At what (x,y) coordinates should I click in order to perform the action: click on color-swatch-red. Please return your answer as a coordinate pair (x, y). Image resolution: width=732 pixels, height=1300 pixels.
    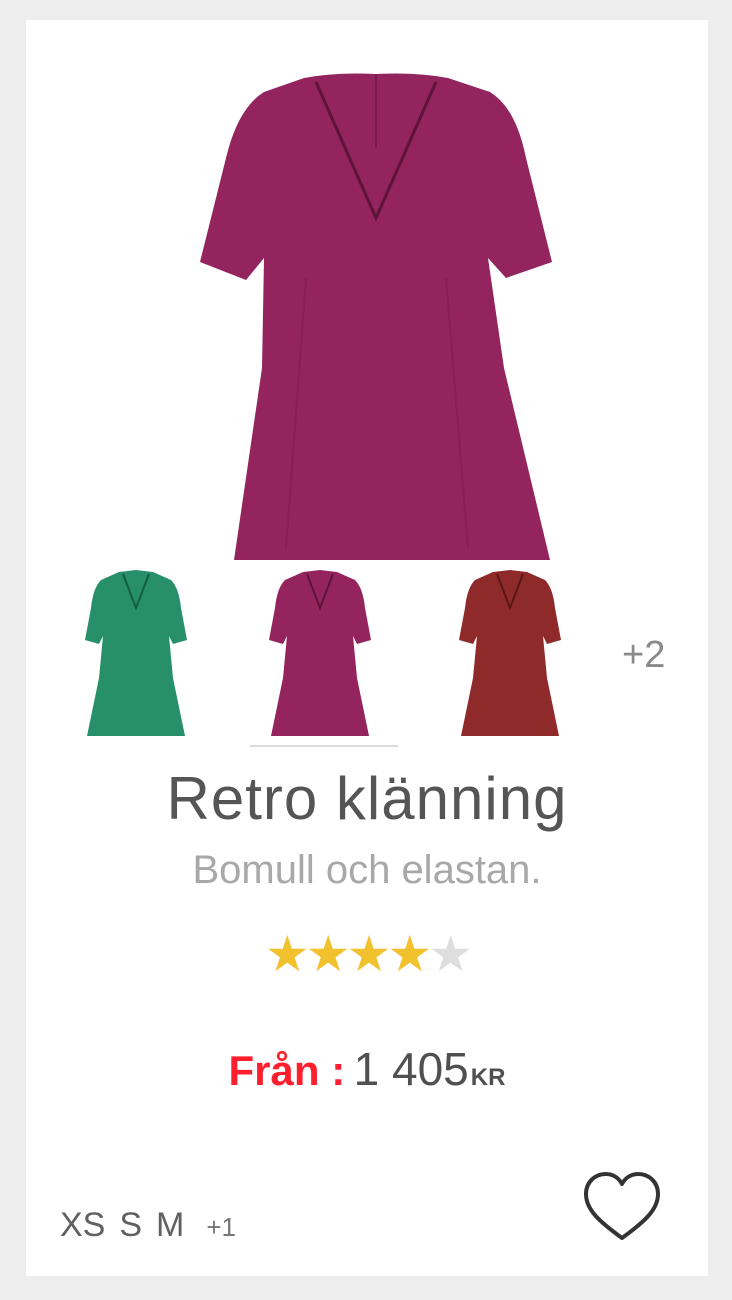
    Looking at the image, I should click on (510, 648).